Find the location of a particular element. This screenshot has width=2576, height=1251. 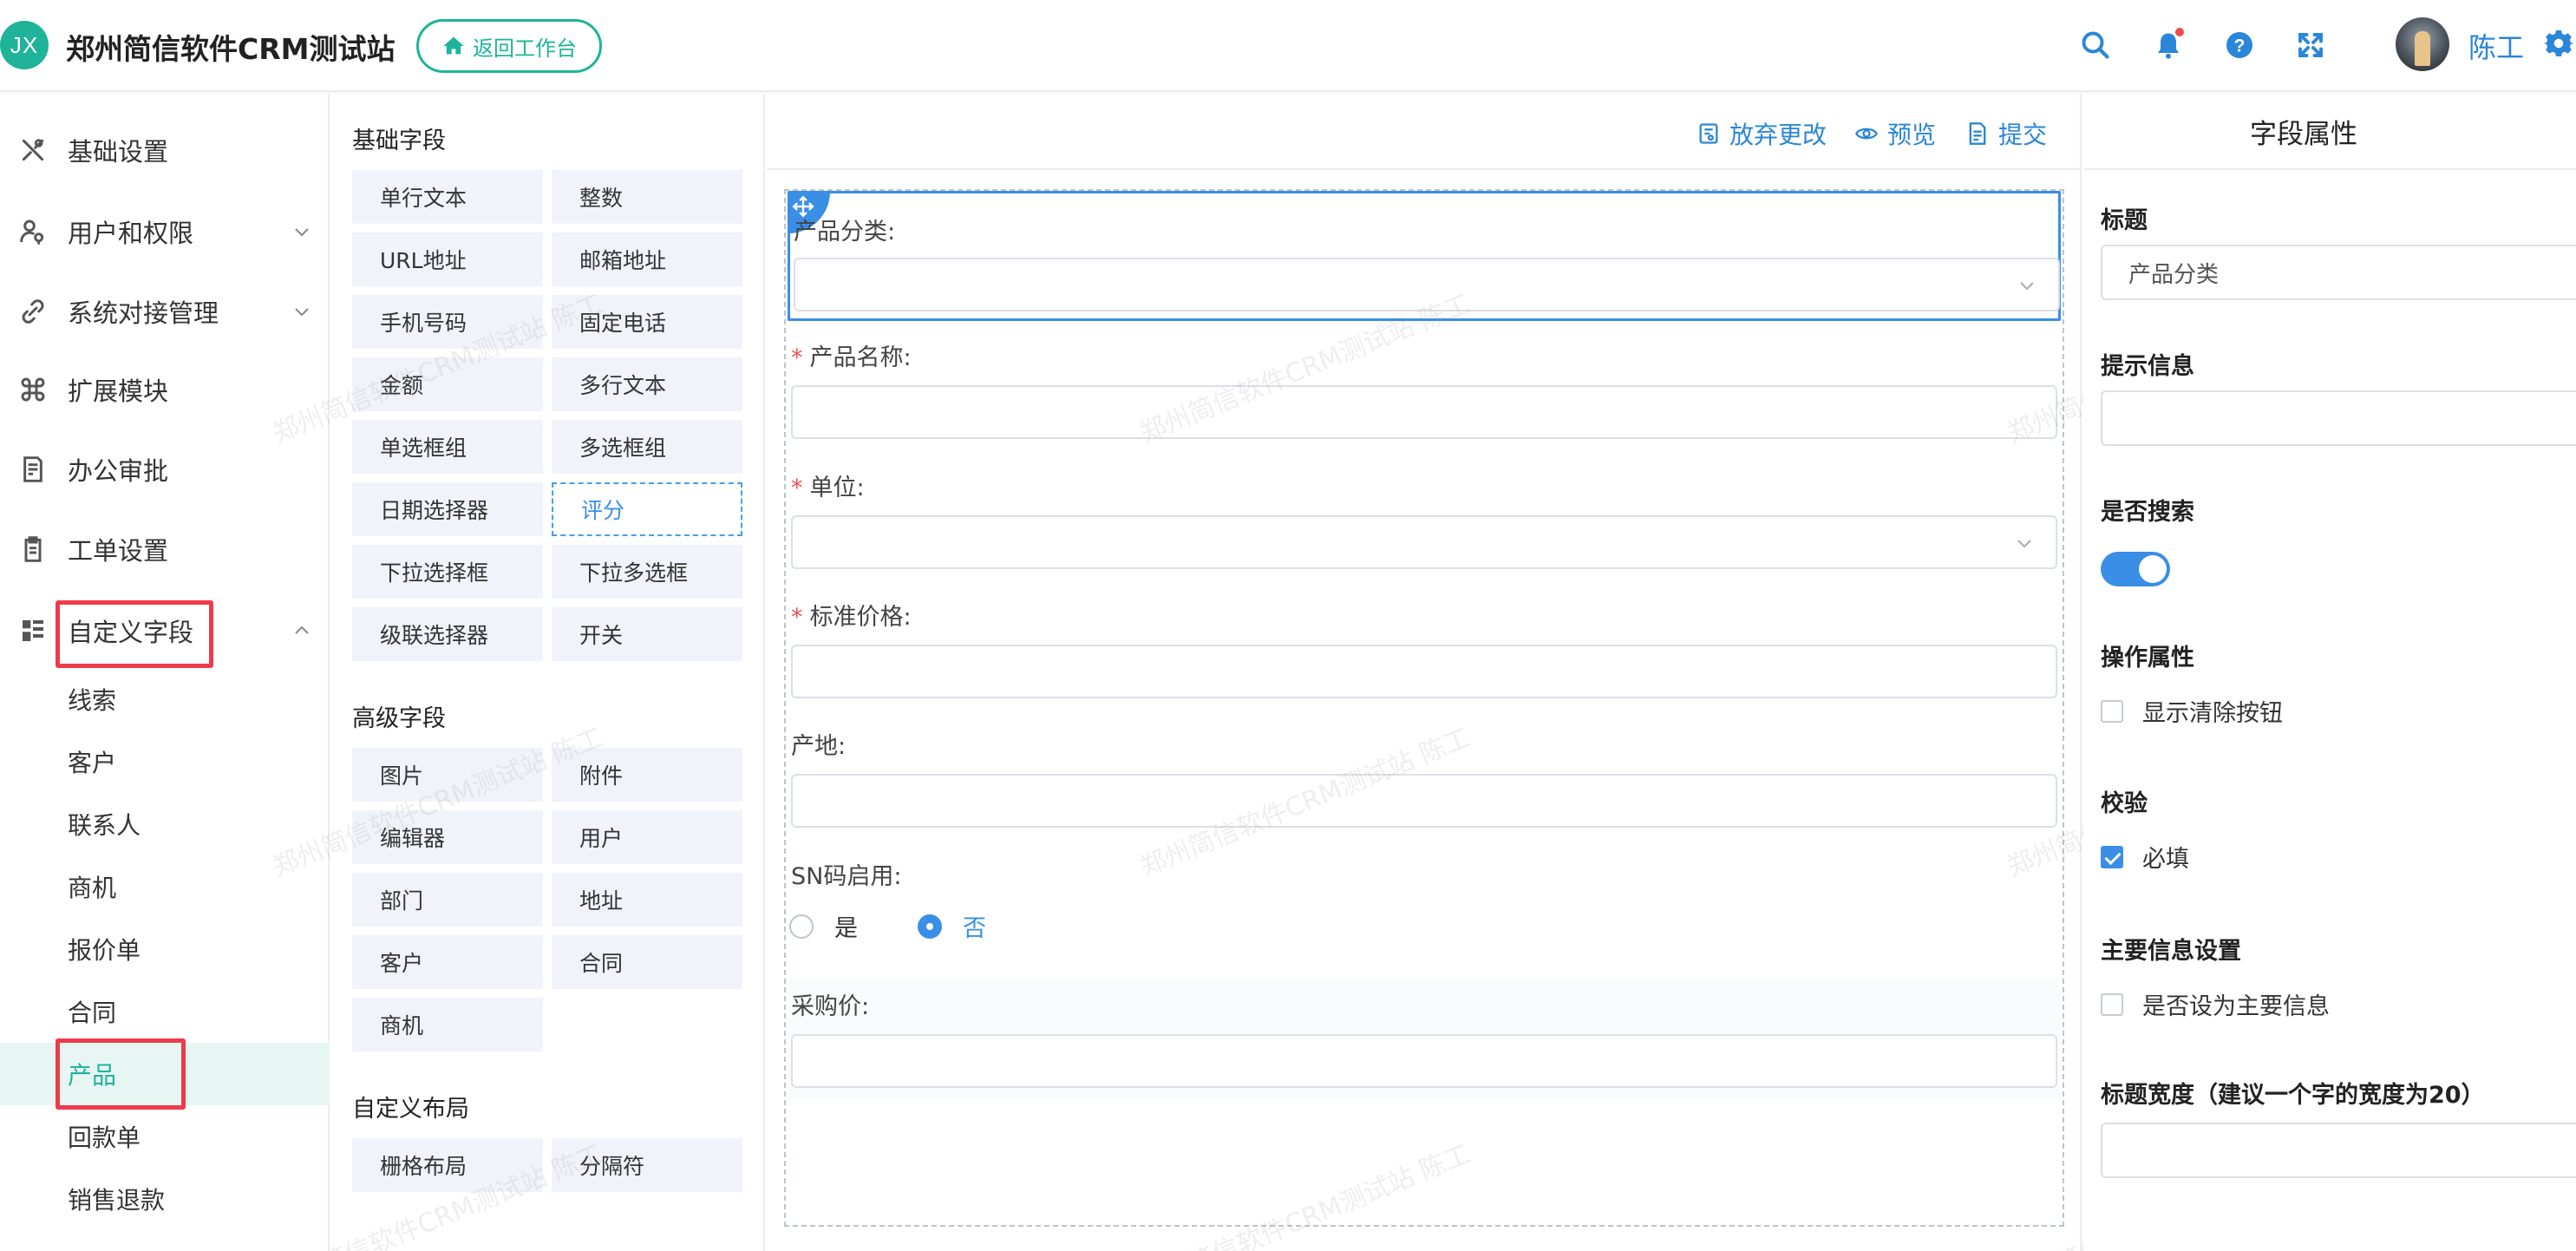

sidebar-item-office-approval: 办公审批 is located at coordinates (165, 469).